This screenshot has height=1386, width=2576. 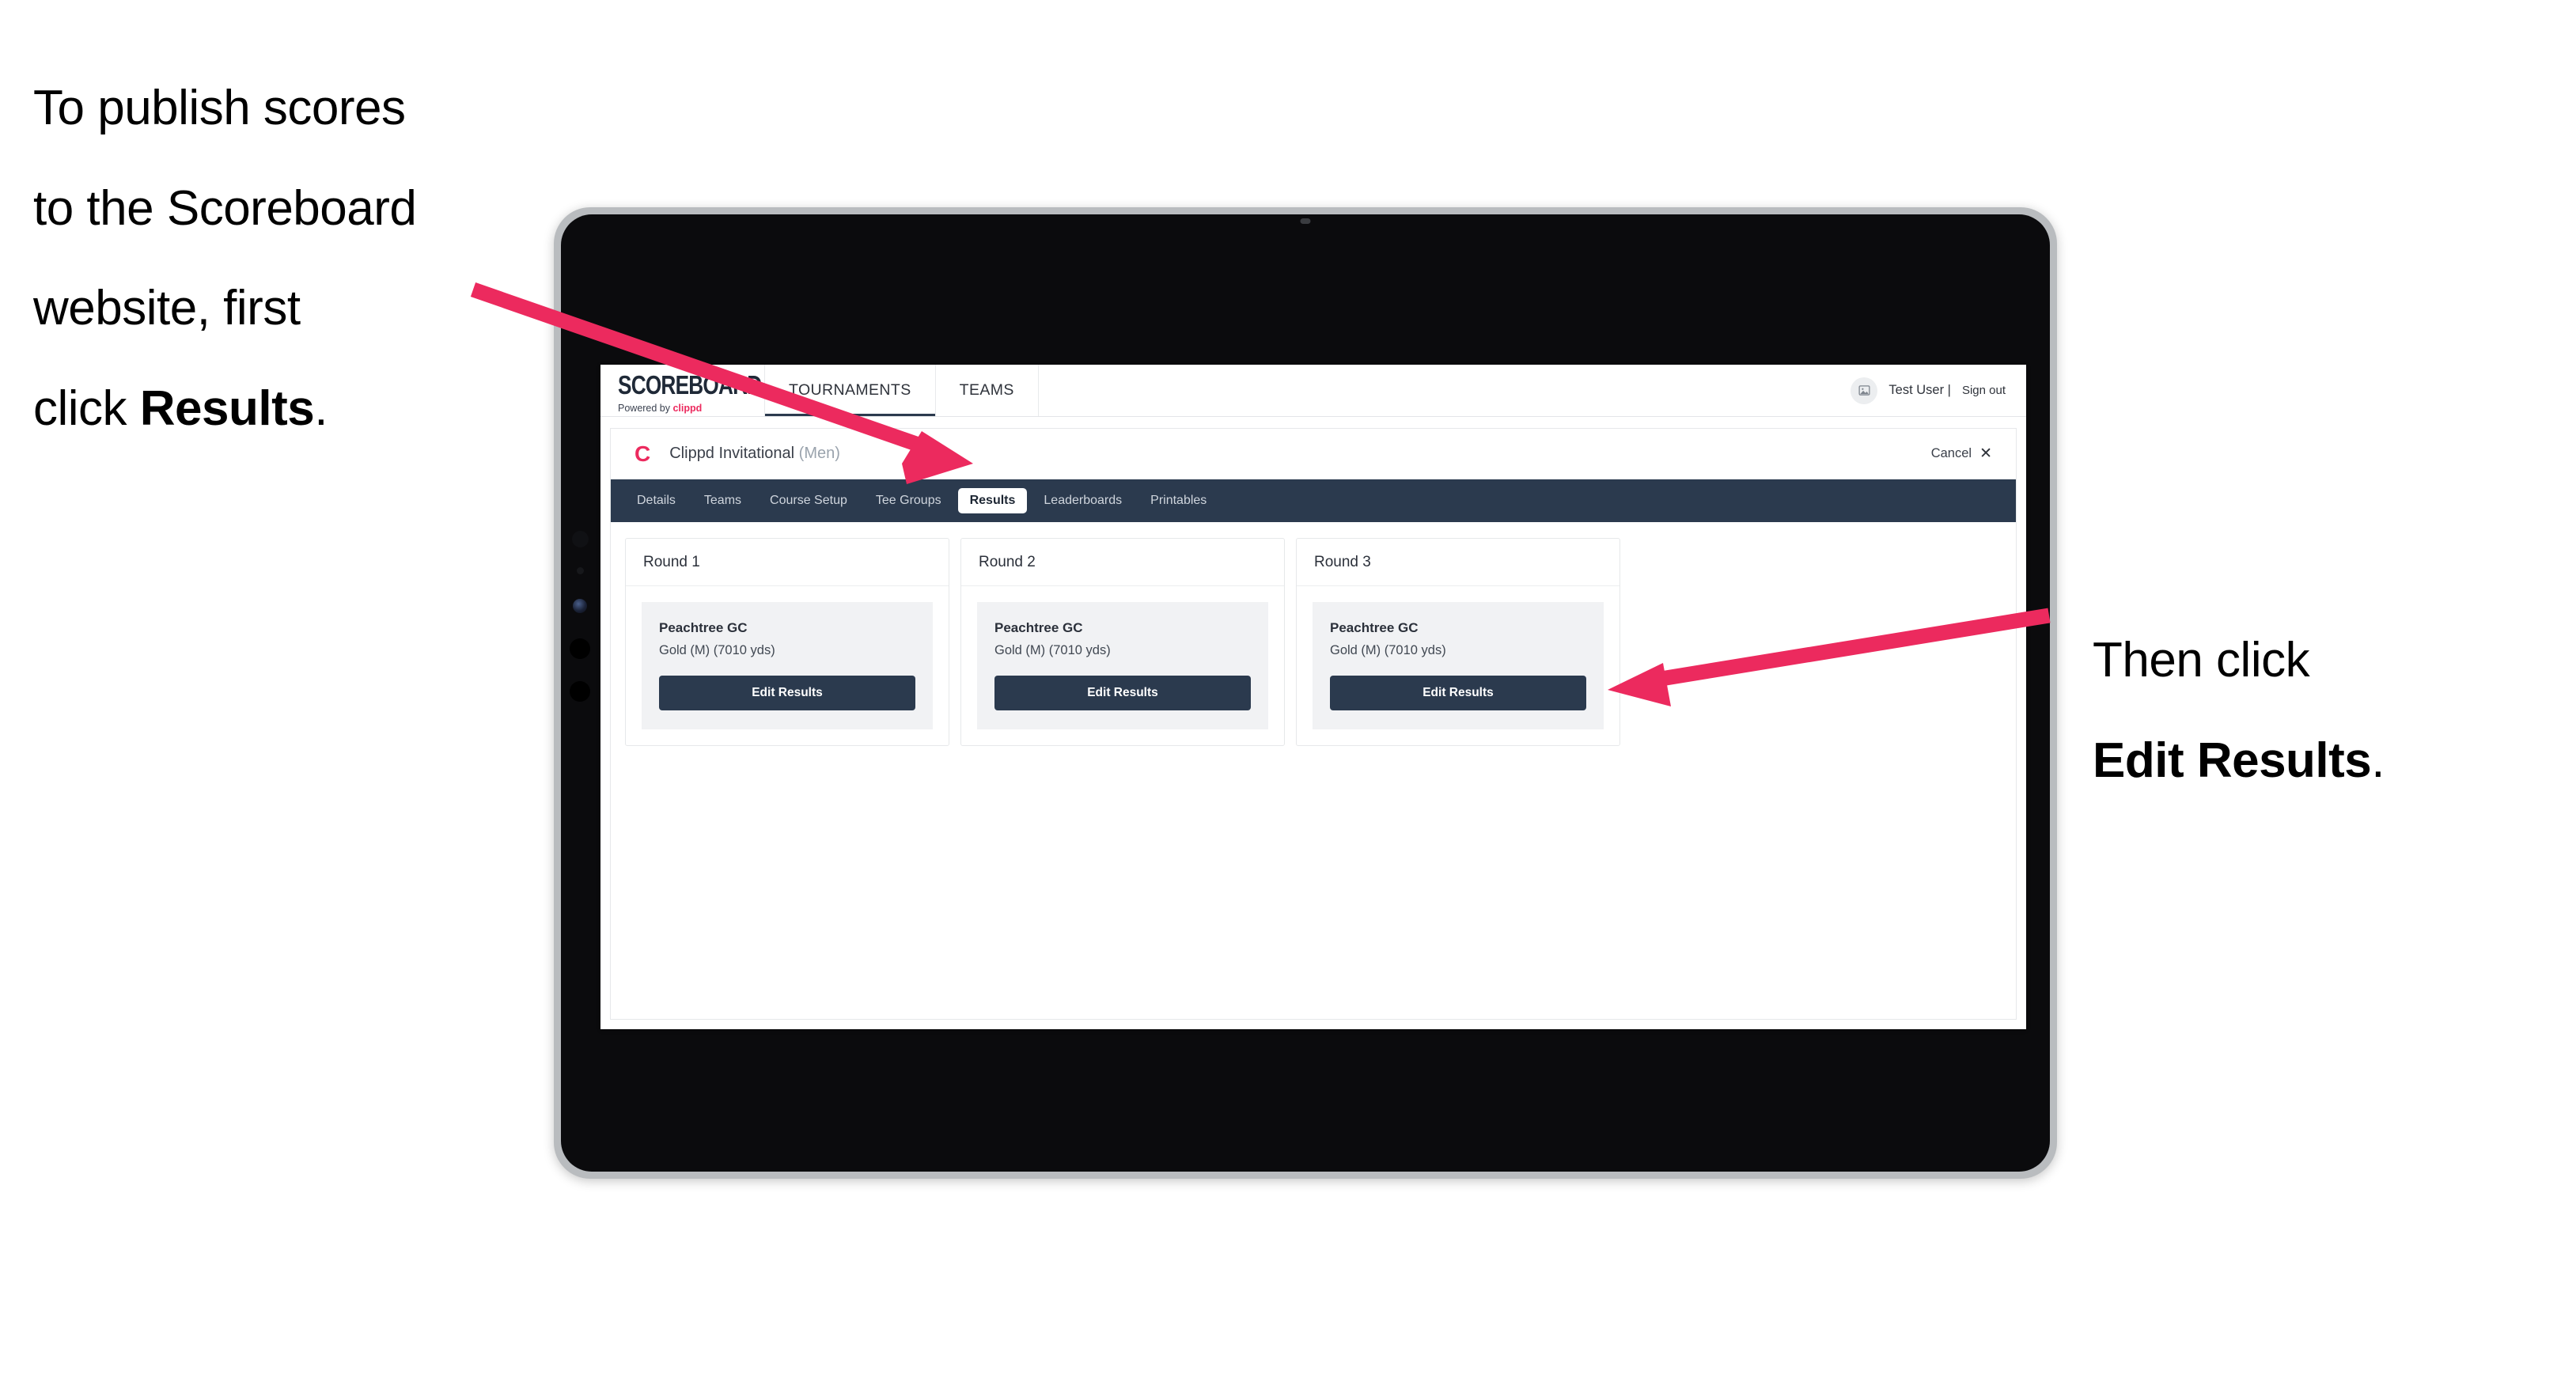 I want to click on annotation-right-line2: Edit Results., so click(x=2314, y=761).